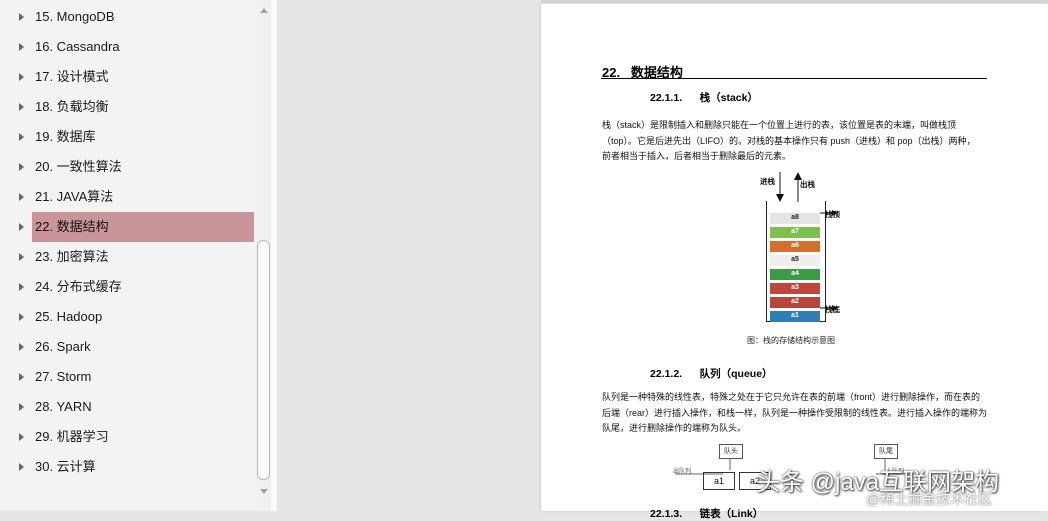  What do you see at coordinates (127, 17) in the screenshot?
I see `outline-item: 15. MongoDB` at bounding box center [127, 17].